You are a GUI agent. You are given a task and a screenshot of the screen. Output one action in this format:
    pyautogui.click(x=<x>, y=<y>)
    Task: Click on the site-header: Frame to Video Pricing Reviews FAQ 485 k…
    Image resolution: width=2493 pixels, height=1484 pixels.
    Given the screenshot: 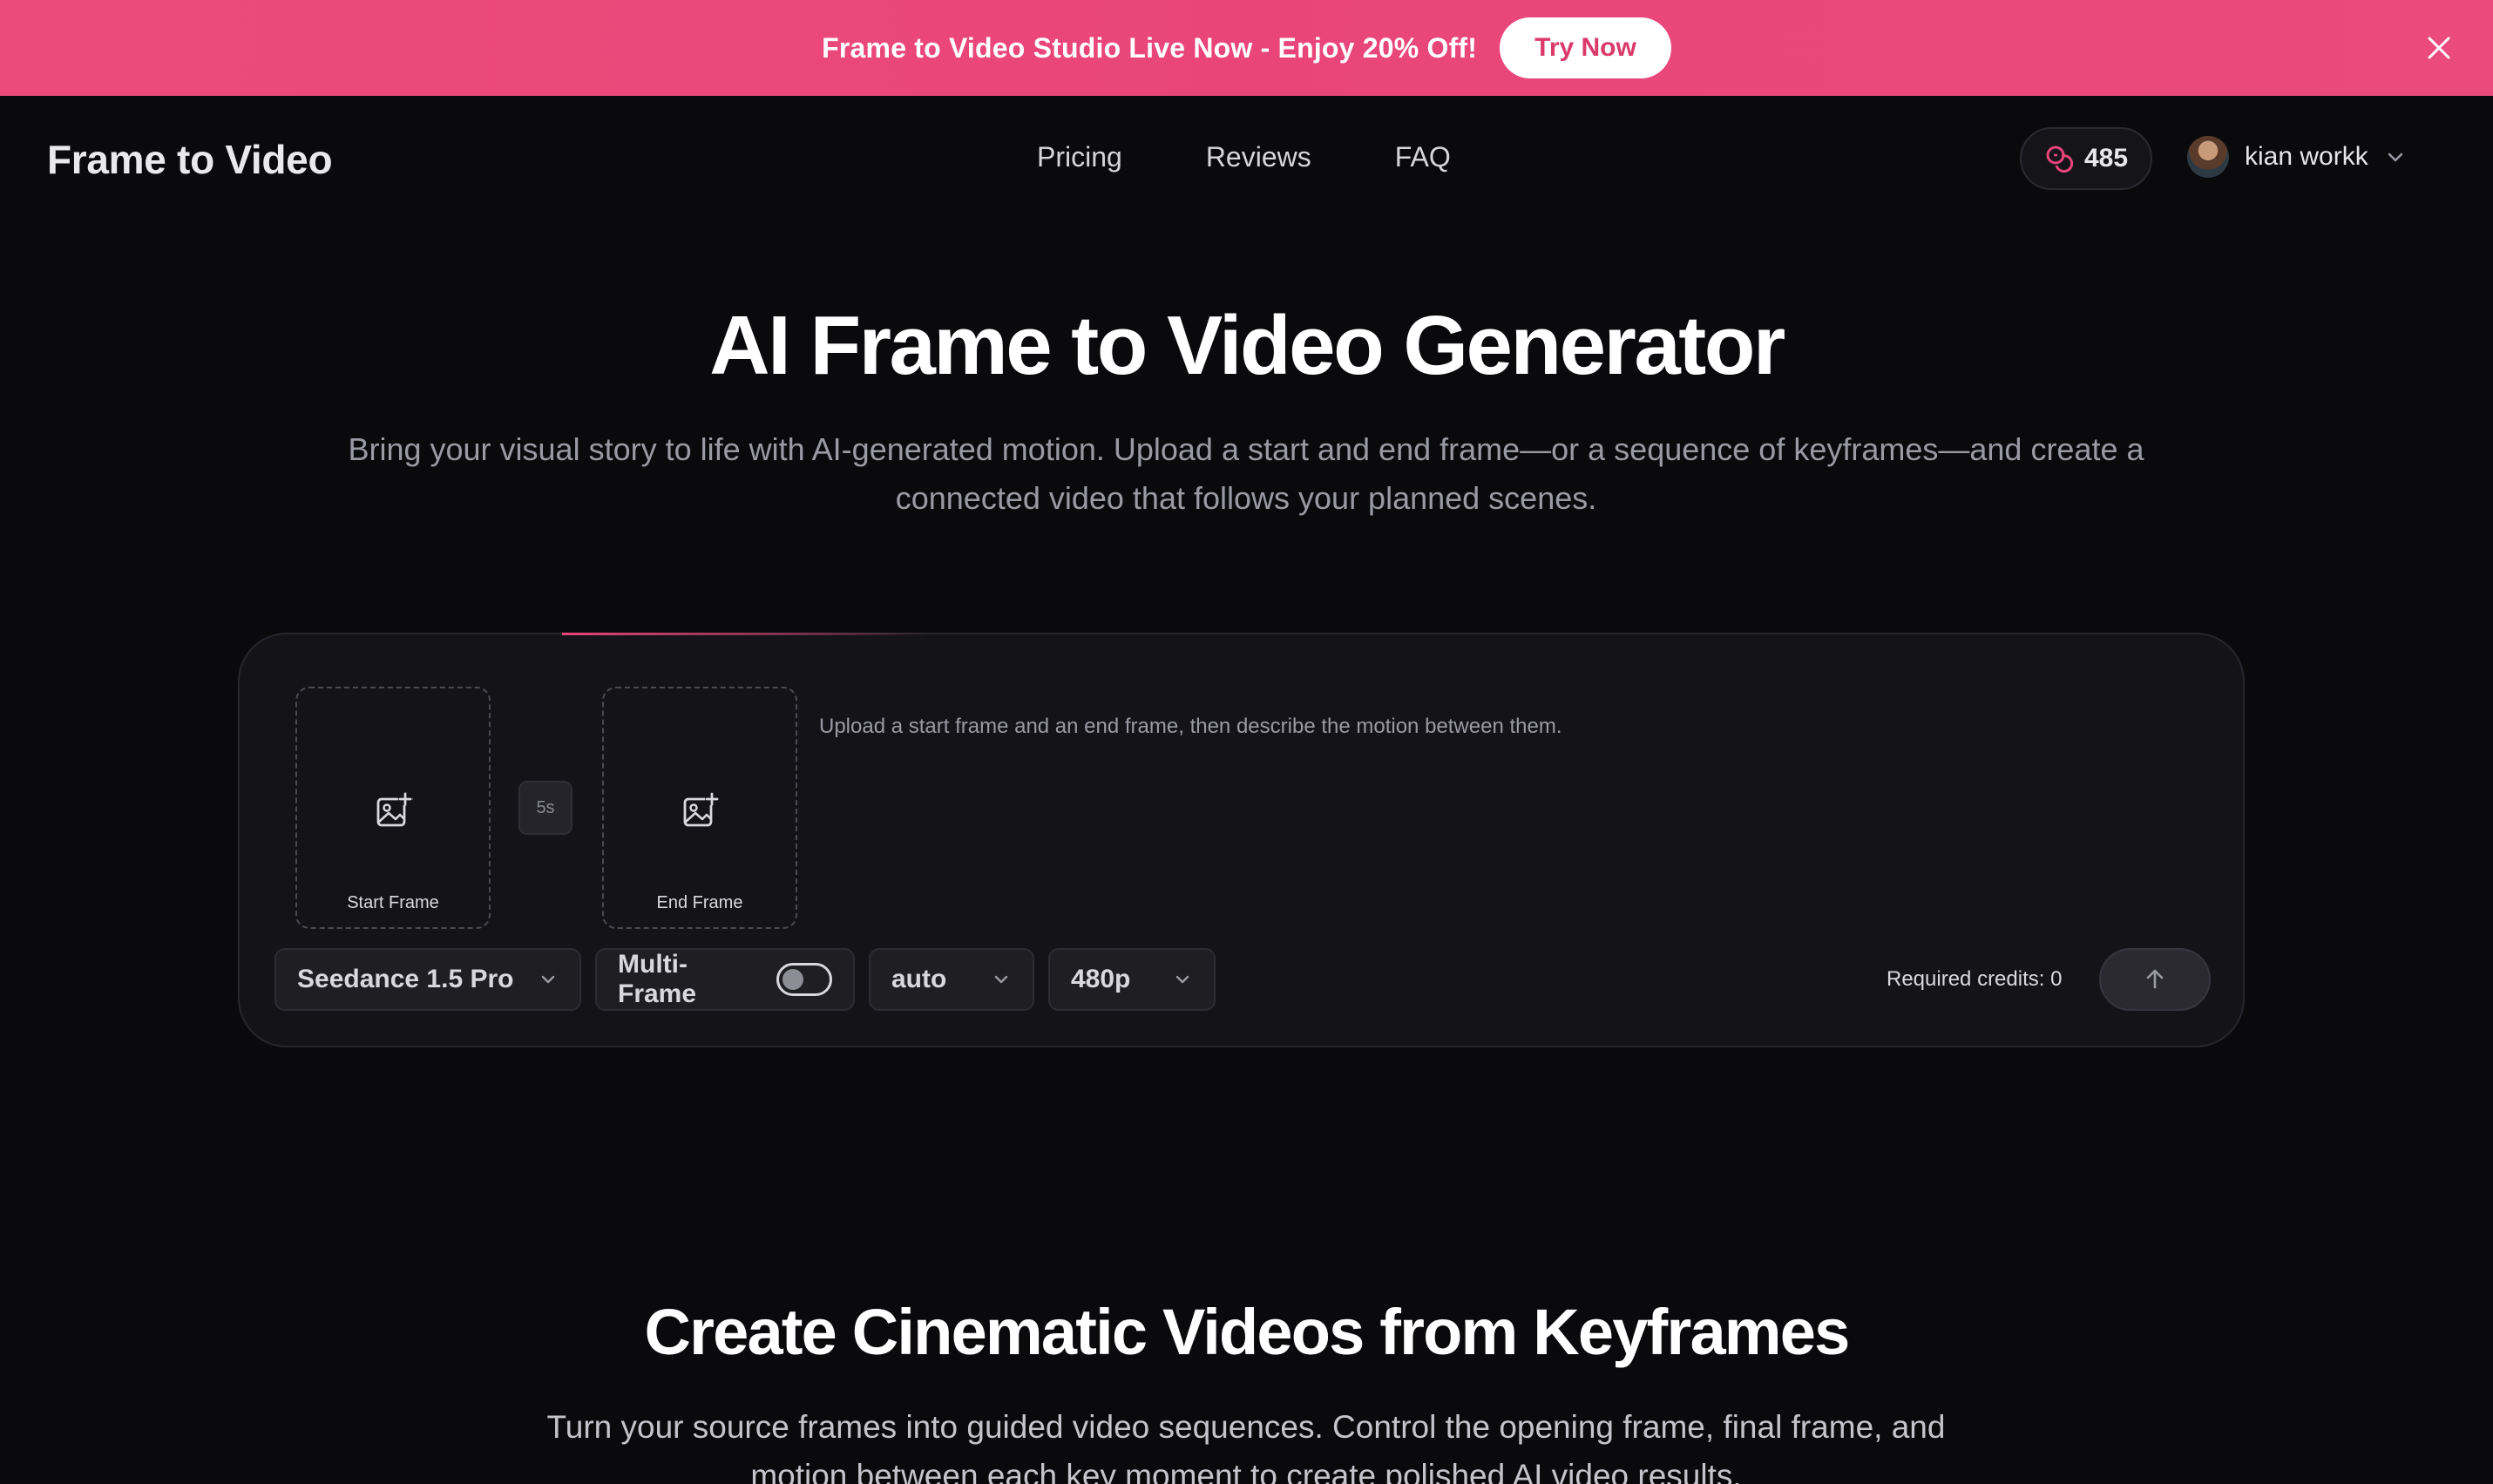 What is the action you would take?
    pyautogui.click(x=1246, y=159)
    